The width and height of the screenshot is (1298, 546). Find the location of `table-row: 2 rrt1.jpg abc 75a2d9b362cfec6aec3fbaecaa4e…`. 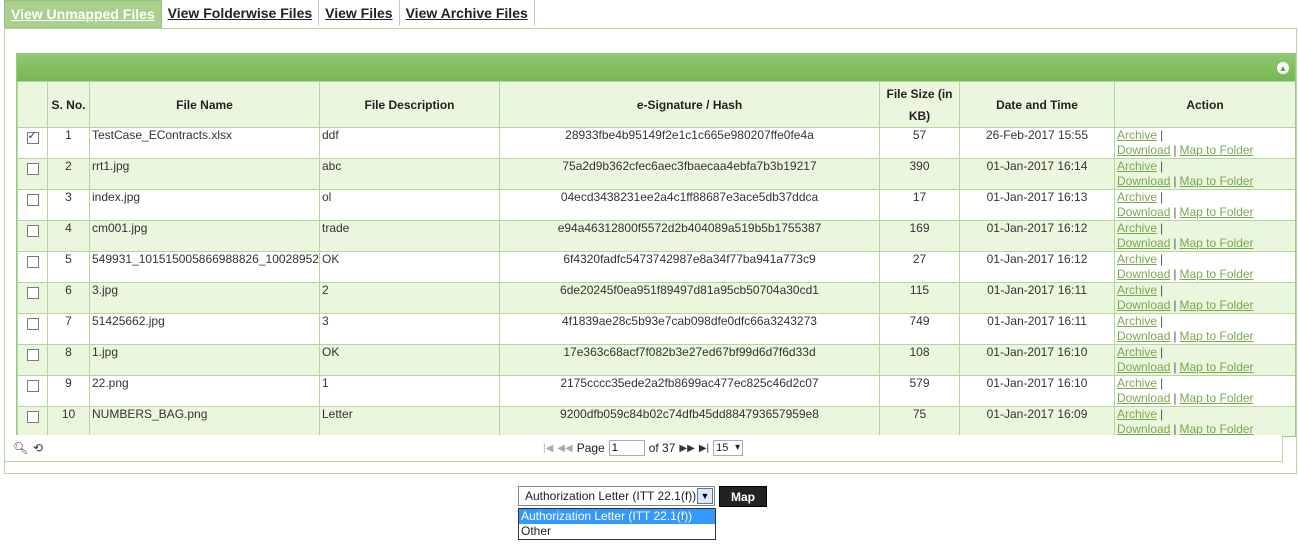

table-row: 2 rrt1.jpg abc 75a2d9b362cfec6aec3fbaecaa4e… is located at coordinates (656, 174).